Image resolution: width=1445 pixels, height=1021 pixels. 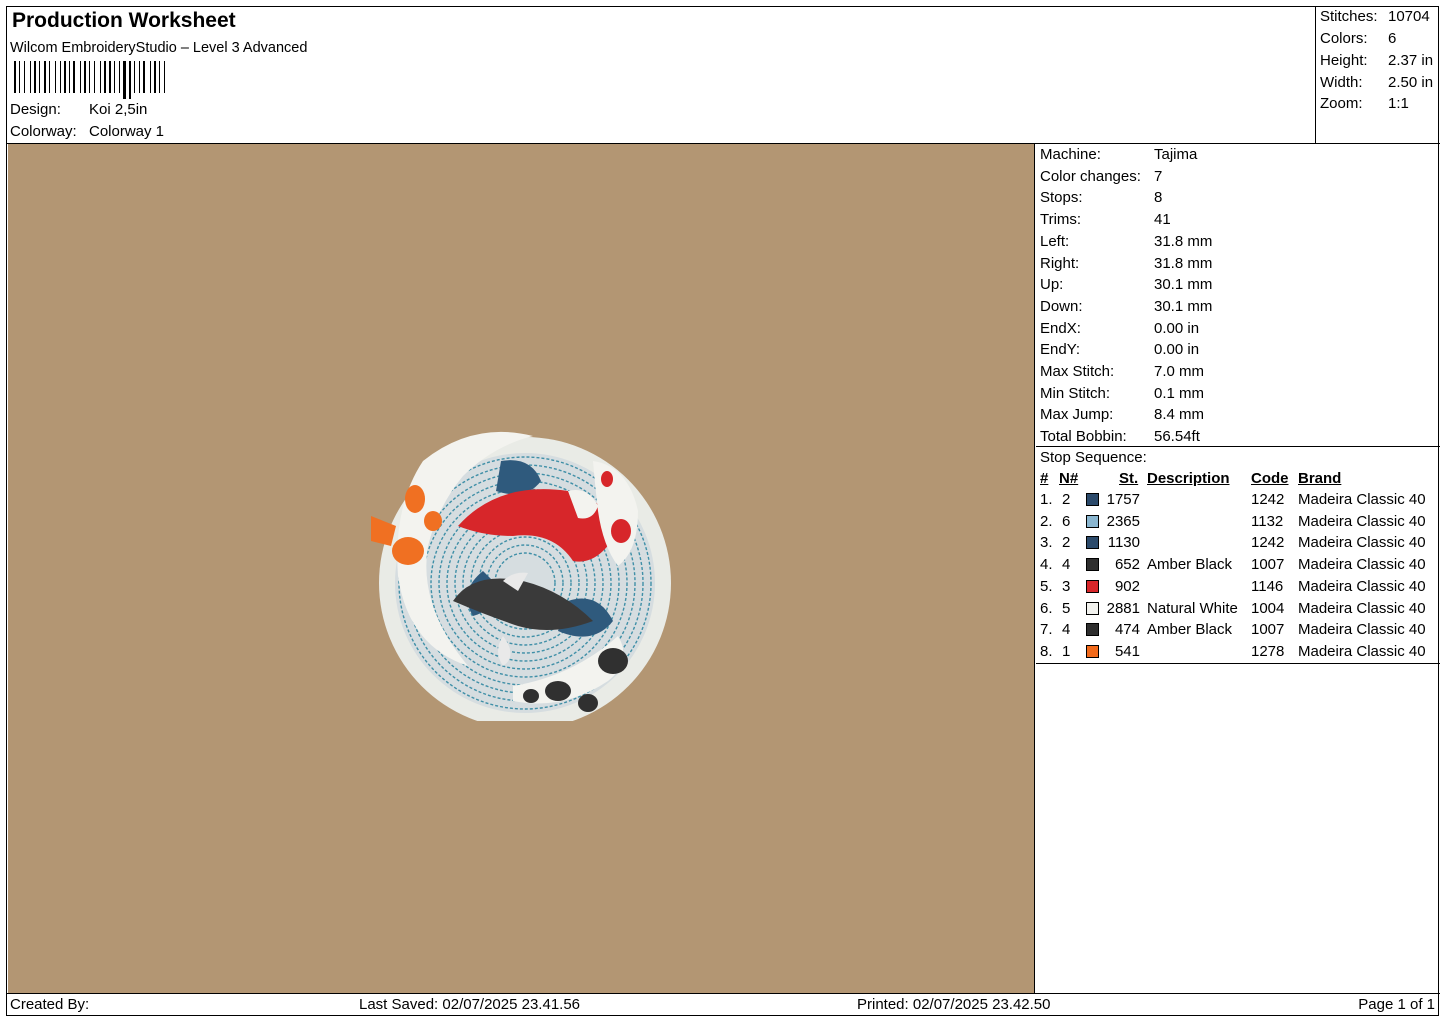 I want to click on needle-number: 1, so click(x=1066, y=651).